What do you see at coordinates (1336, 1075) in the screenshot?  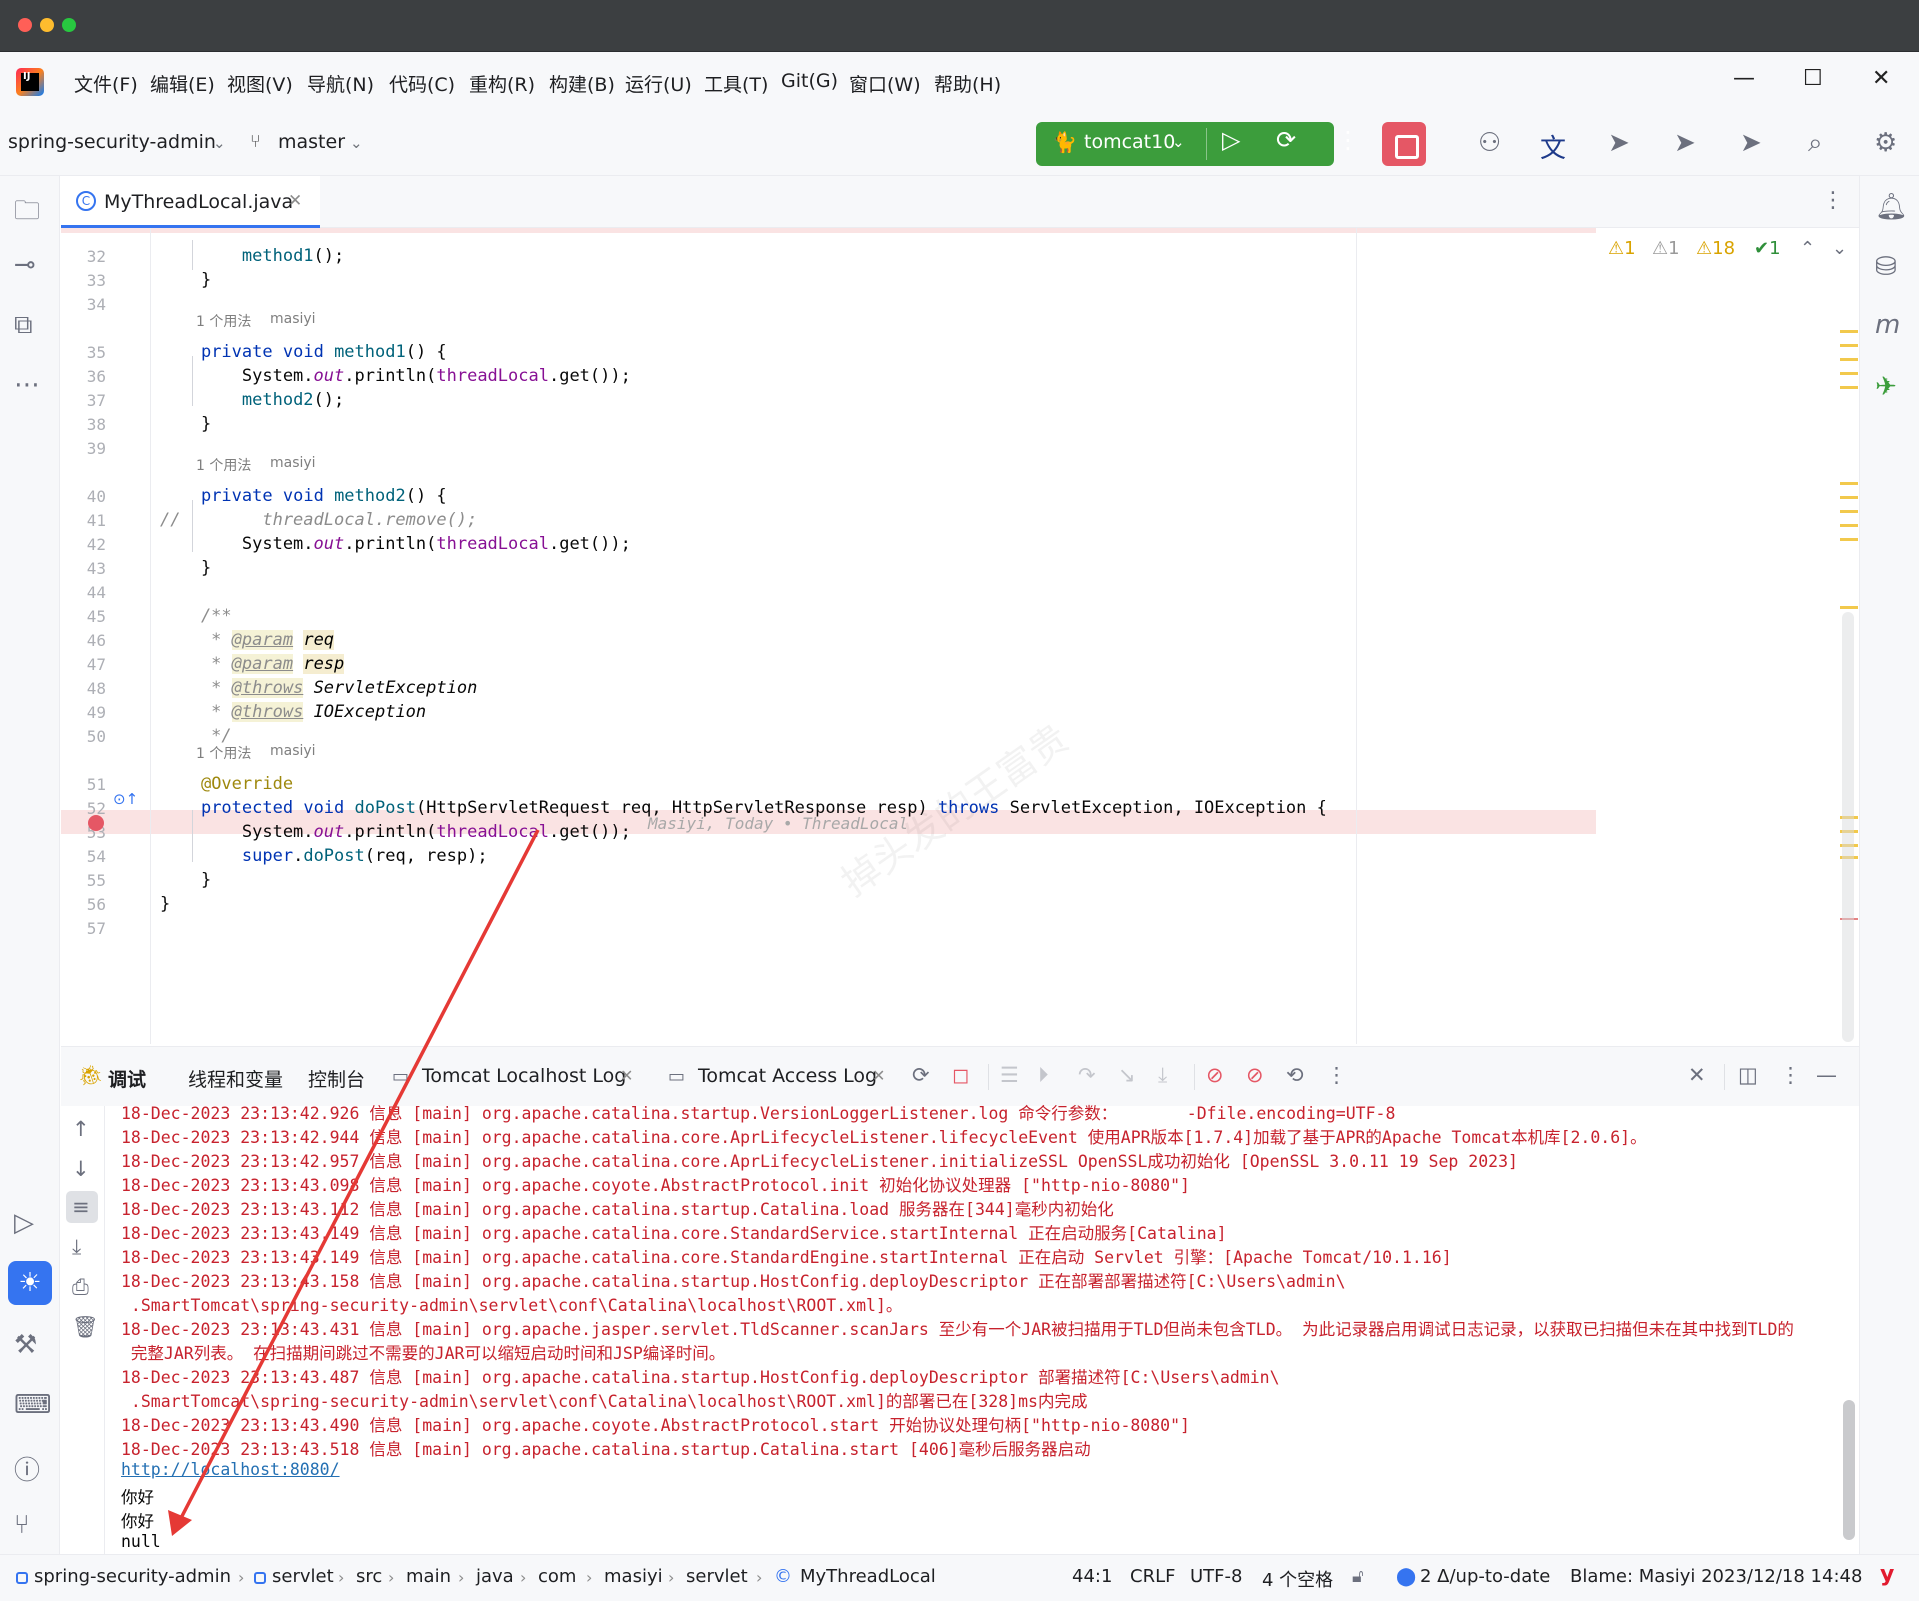 I see `more-options-icon: ⋮` at bounding box center [1336, 1075].